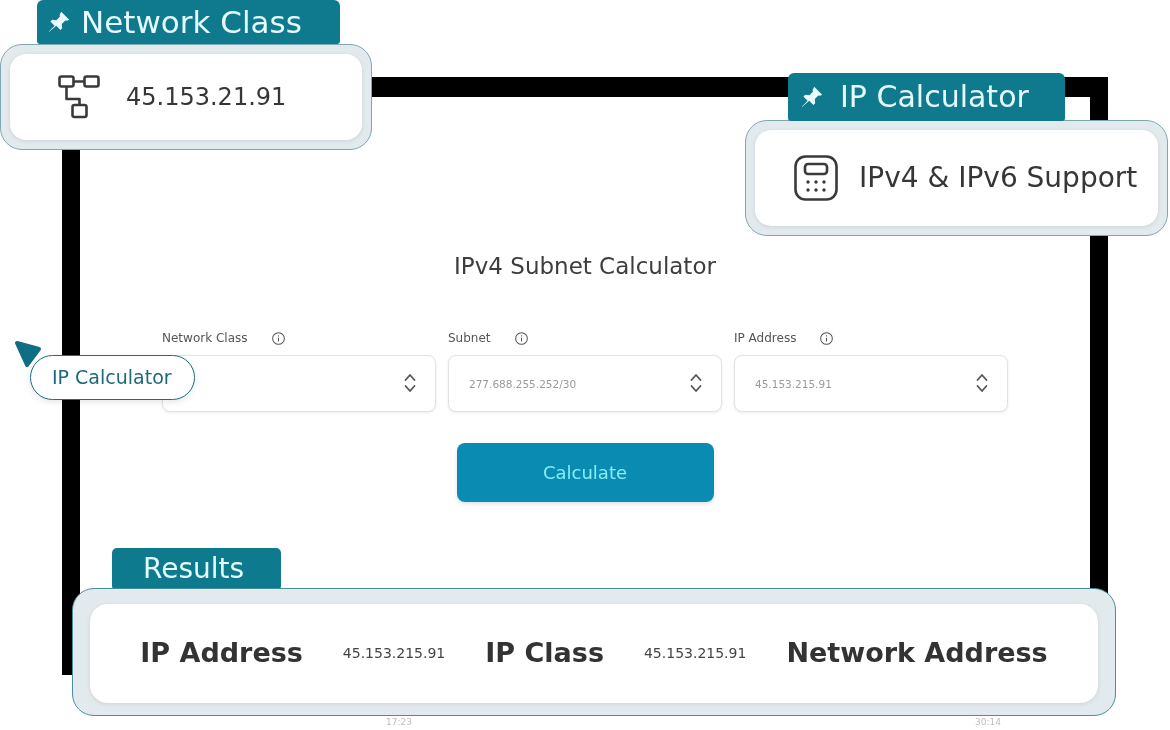 The image size is (1170, 730). Describe the element at coordinates (917, 653) in the screenshot. I see `result-label: Network Address` at that location.